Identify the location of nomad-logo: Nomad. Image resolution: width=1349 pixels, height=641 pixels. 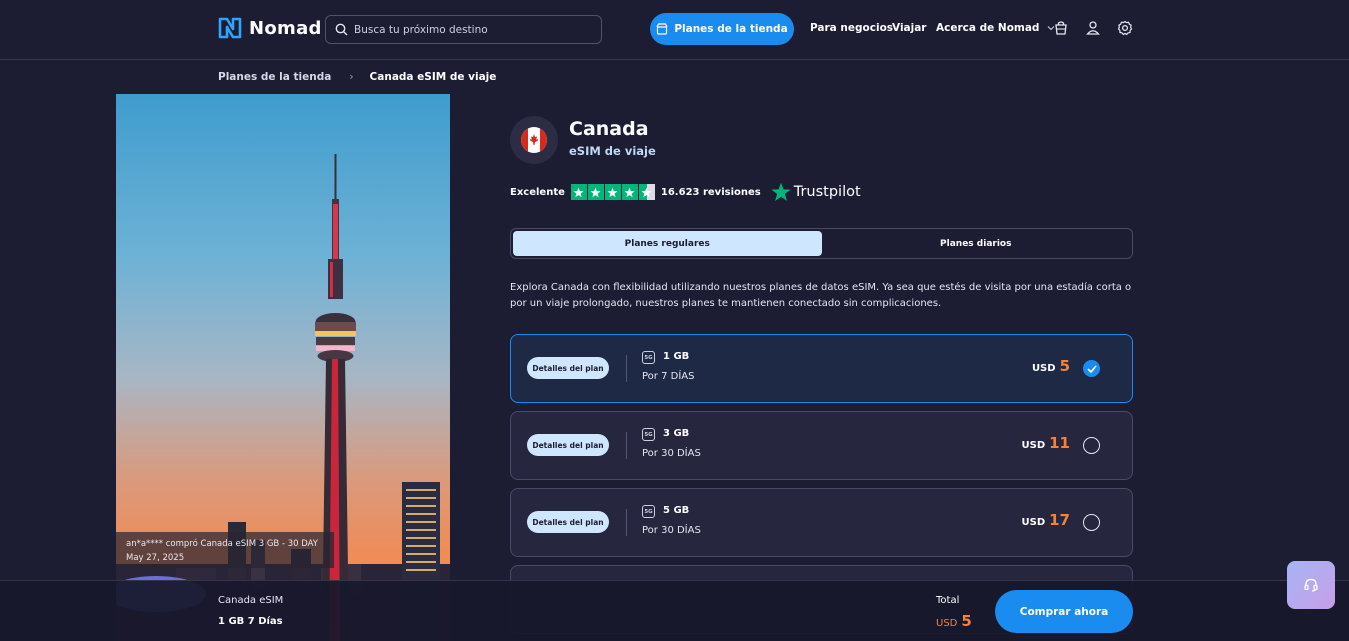
(270, 28).